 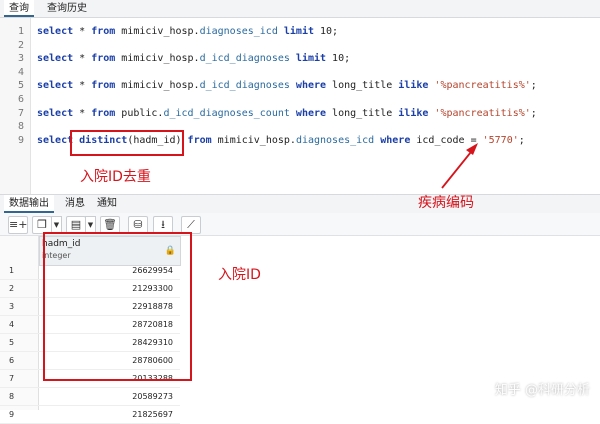 What do you see at coordinates (12, 414) in the screenshot?
I see `row-number: 9` at bounding box center [12, 414].